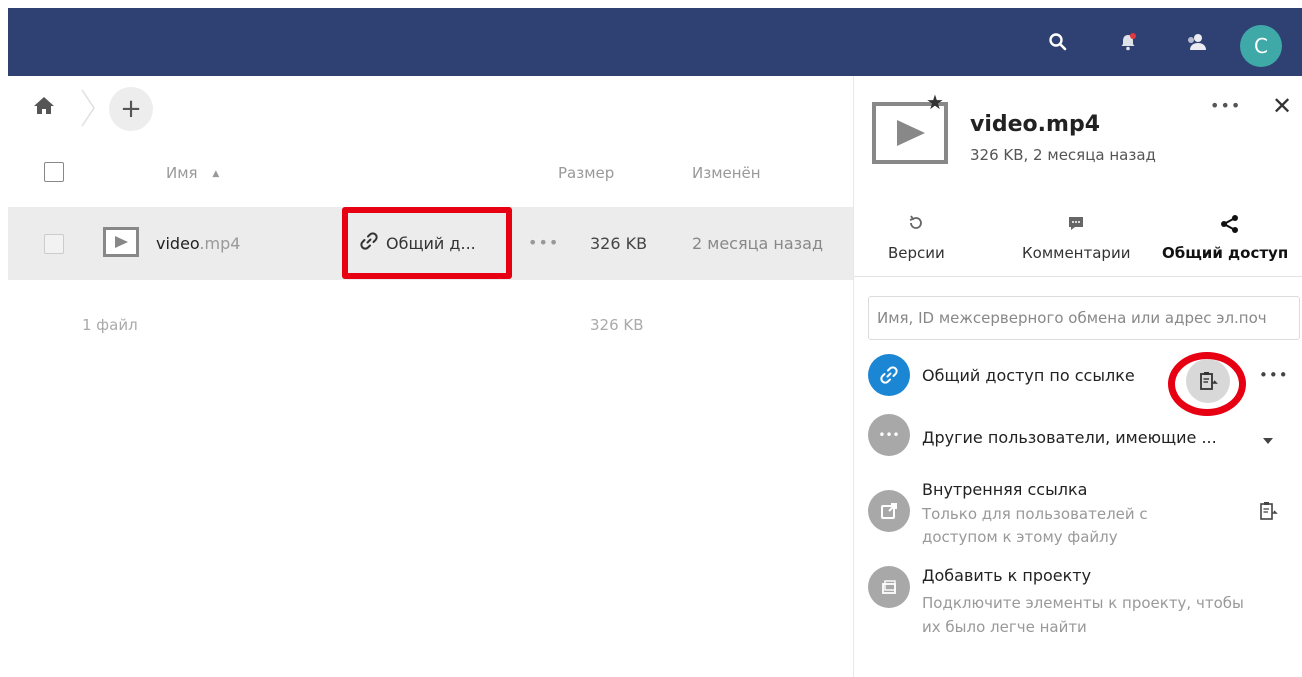  What do you see at coordinates (216, 174) in the screenshot?
I see `sort-ascending-icon: ▲` at bounding box center [216, 174].